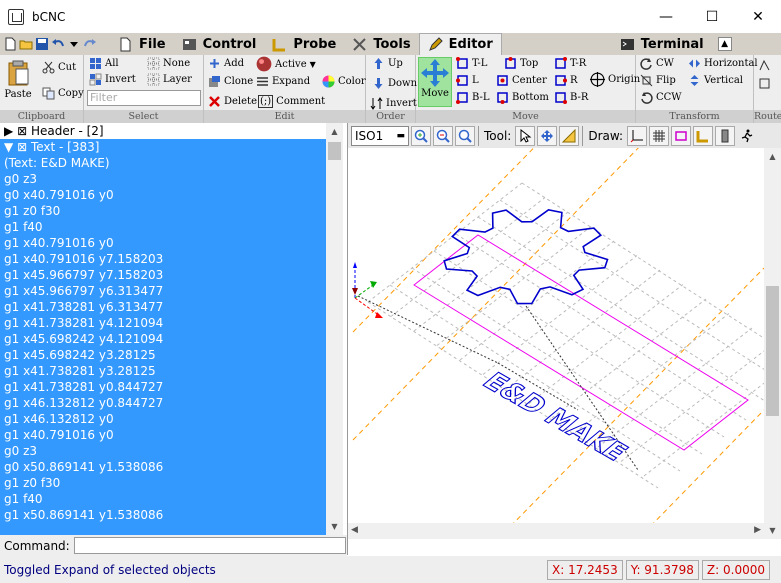  Describe the element at coordinates (58, 44) in the screenshot. I see `undo-icon` at that location.